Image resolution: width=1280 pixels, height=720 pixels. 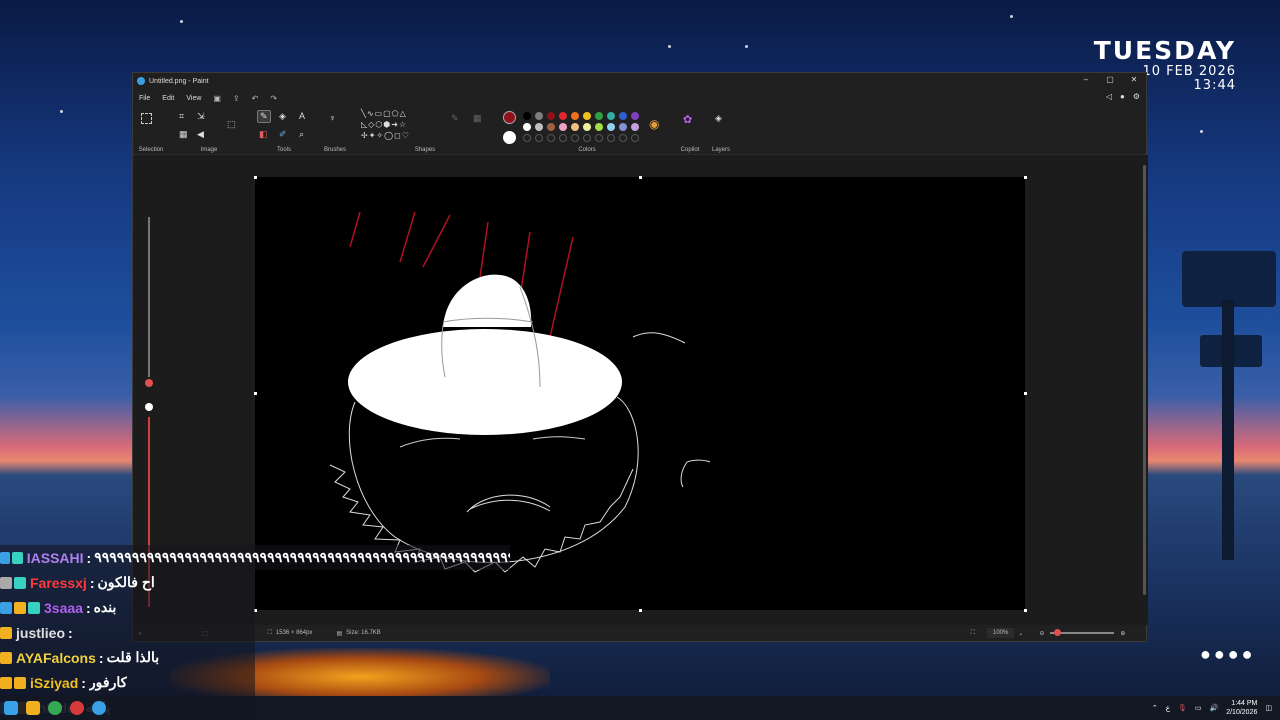 I want to click on selection-tool-icon, so click(x=146, y=118).